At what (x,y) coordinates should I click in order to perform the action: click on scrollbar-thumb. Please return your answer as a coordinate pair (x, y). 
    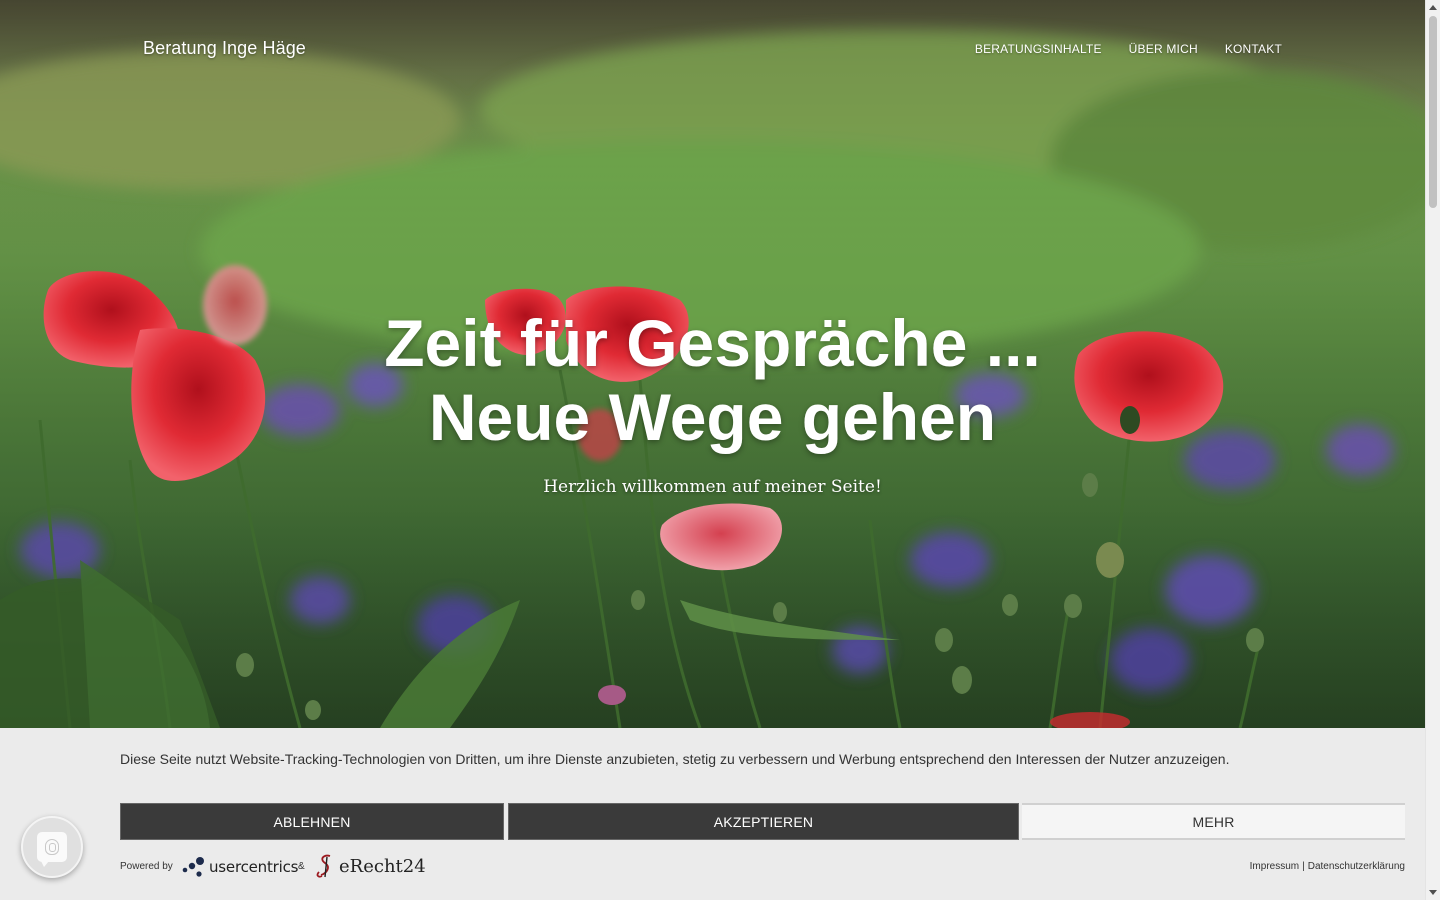
    Looking at the image, I should click on (1433, 112).